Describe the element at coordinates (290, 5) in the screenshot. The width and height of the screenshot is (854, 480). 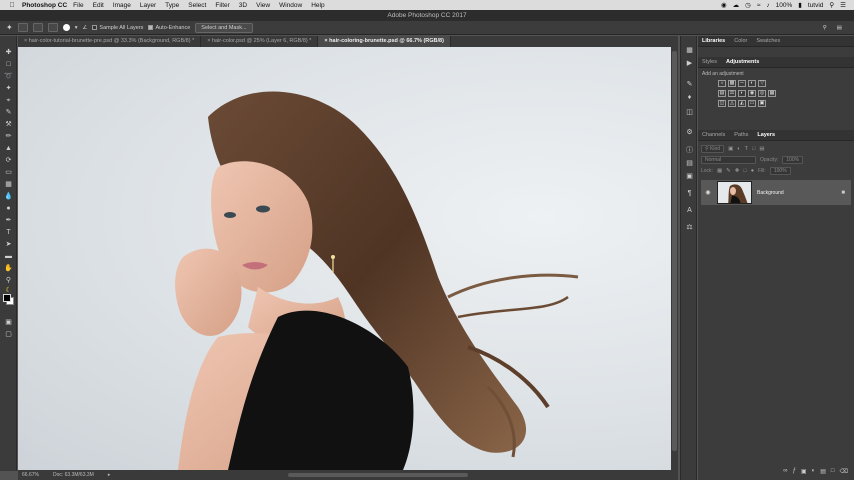
I see `menu-window: Window` at that location.